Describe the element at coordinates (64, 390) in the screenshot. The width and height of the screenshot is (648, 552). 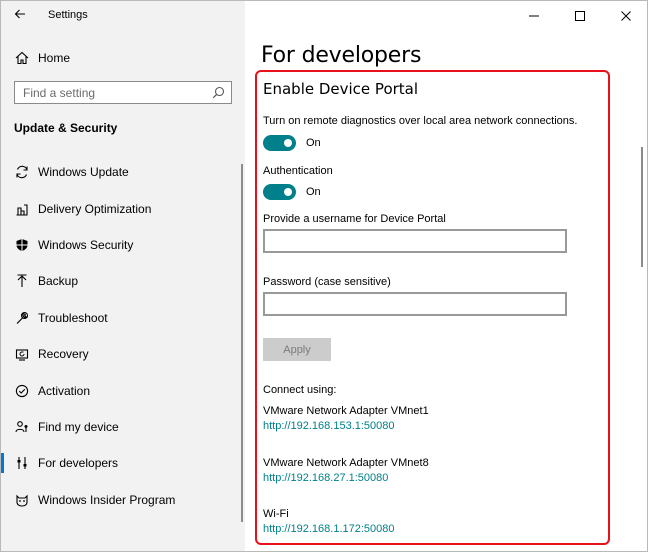
I see `sidebar-item-label: Activation` at that location.